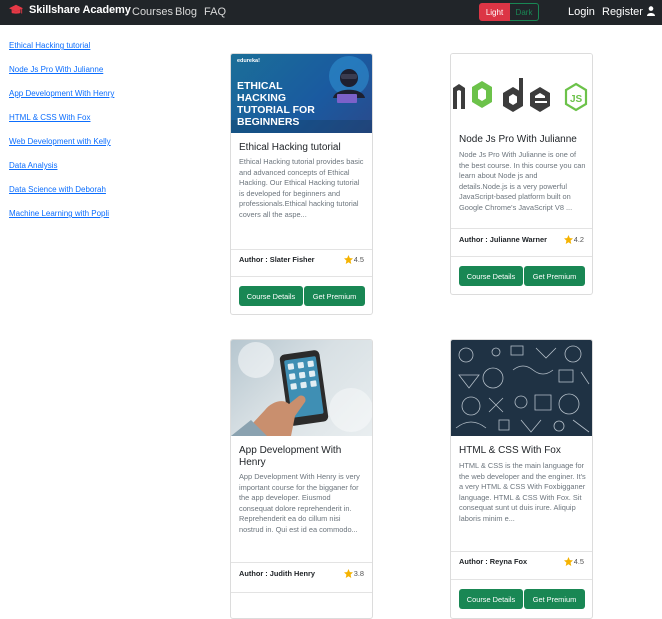 Image resolution: width=662 pixels, height=619 pixels. I want to click on course-title: Node Js Pro With Julianne, so click(518, 139).